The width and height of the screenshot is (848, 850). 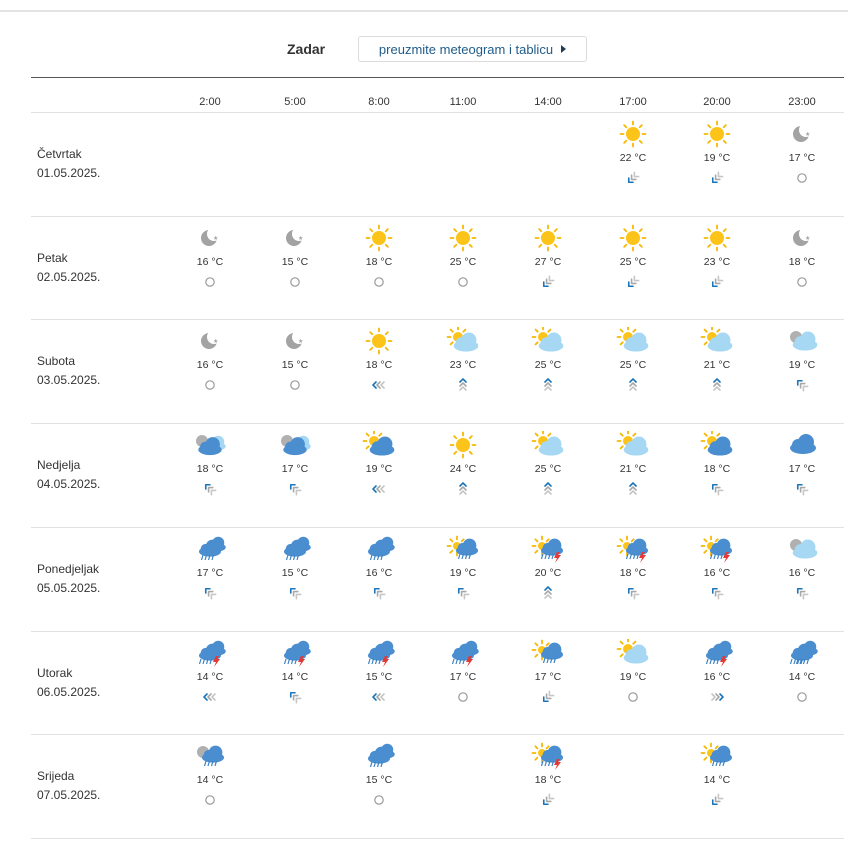 I want to click on temperature: 23 °C, so click(x=463, y=365).